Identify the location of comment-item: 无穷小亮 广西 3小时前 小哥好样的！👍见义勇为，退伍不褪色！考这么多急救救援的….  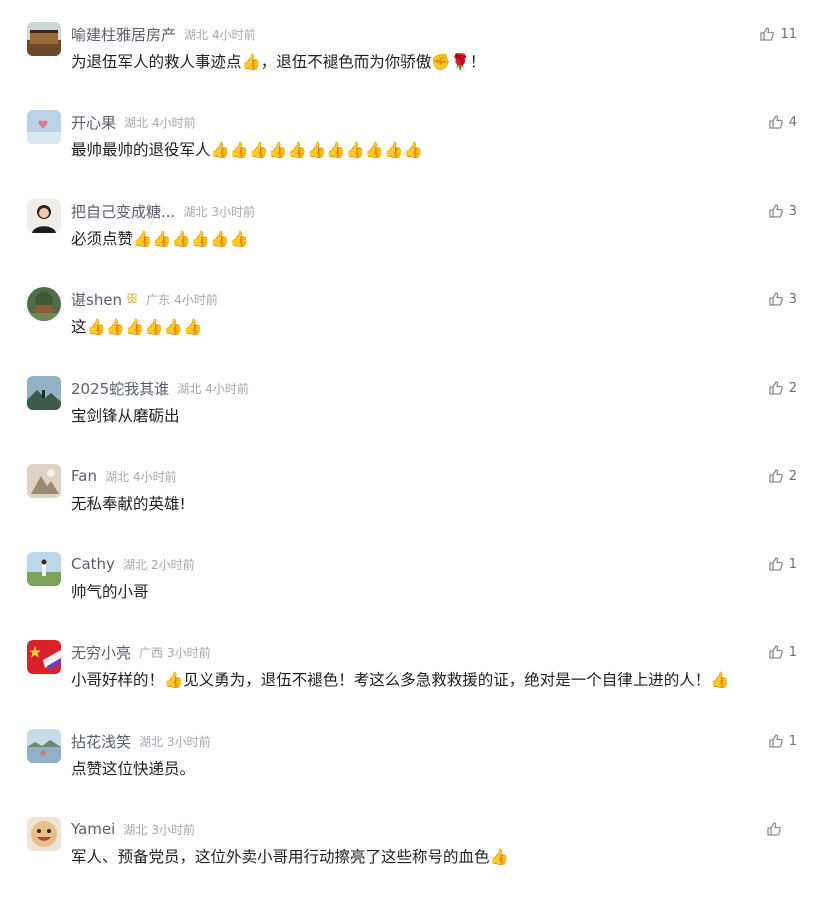
(408, 684).